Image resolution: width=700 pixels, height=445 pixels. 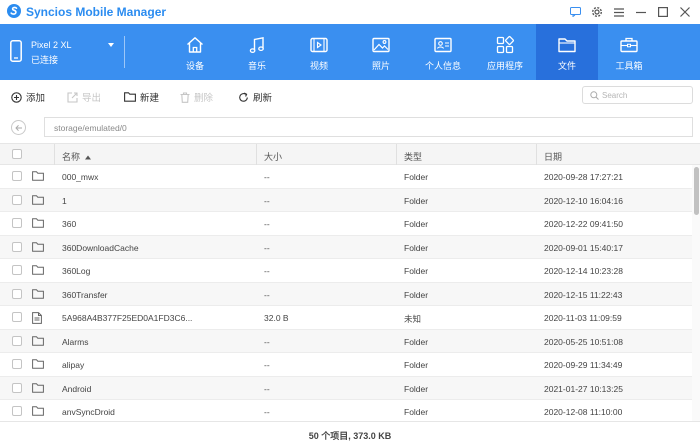 I want to click on settings-icon, so click(x=597, y=12).